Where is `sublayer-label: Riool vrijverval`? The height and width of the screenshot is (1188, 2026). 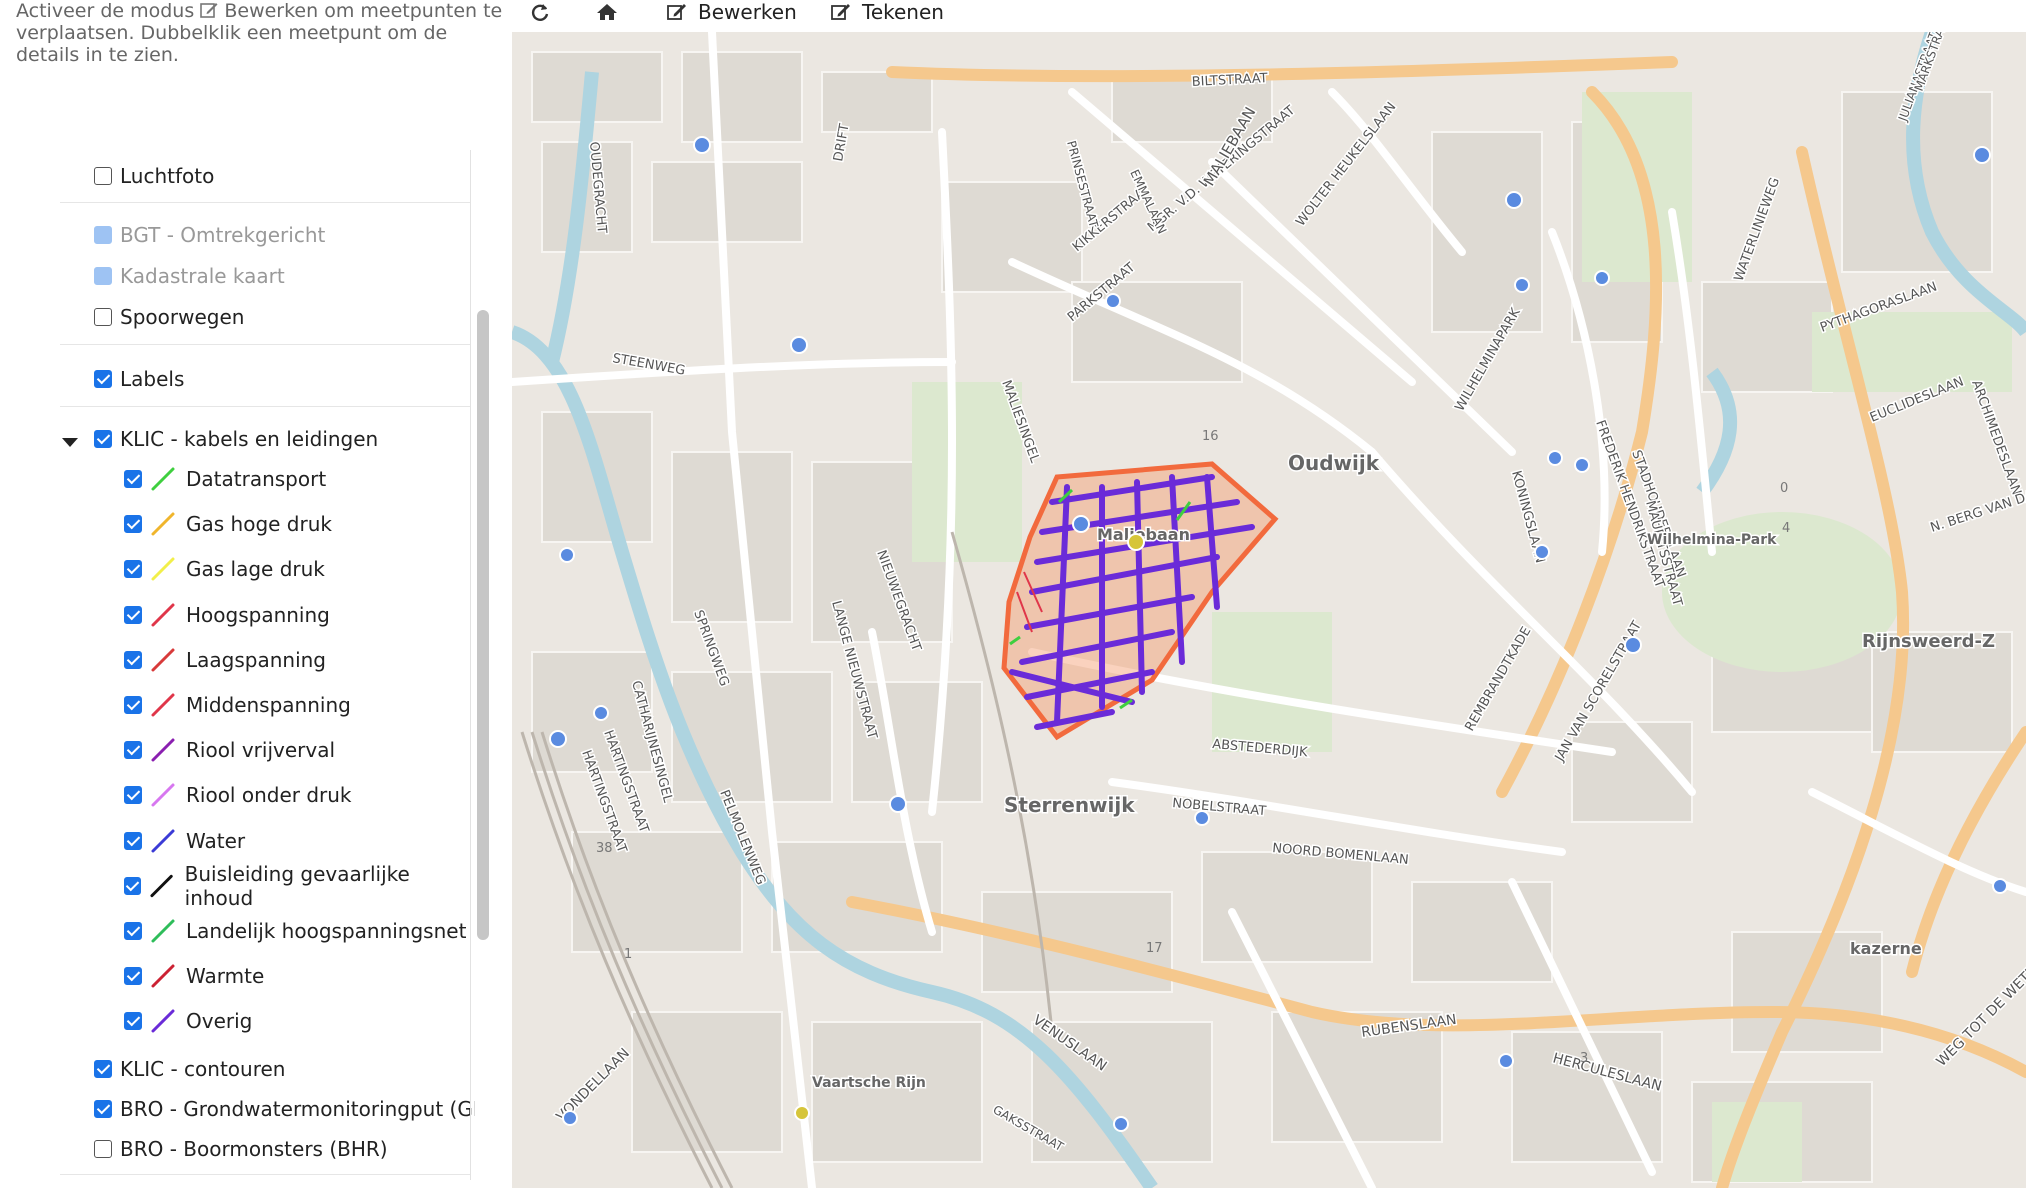 sublayer-label: Riool vrijverval is located at coordinates (261, 750).